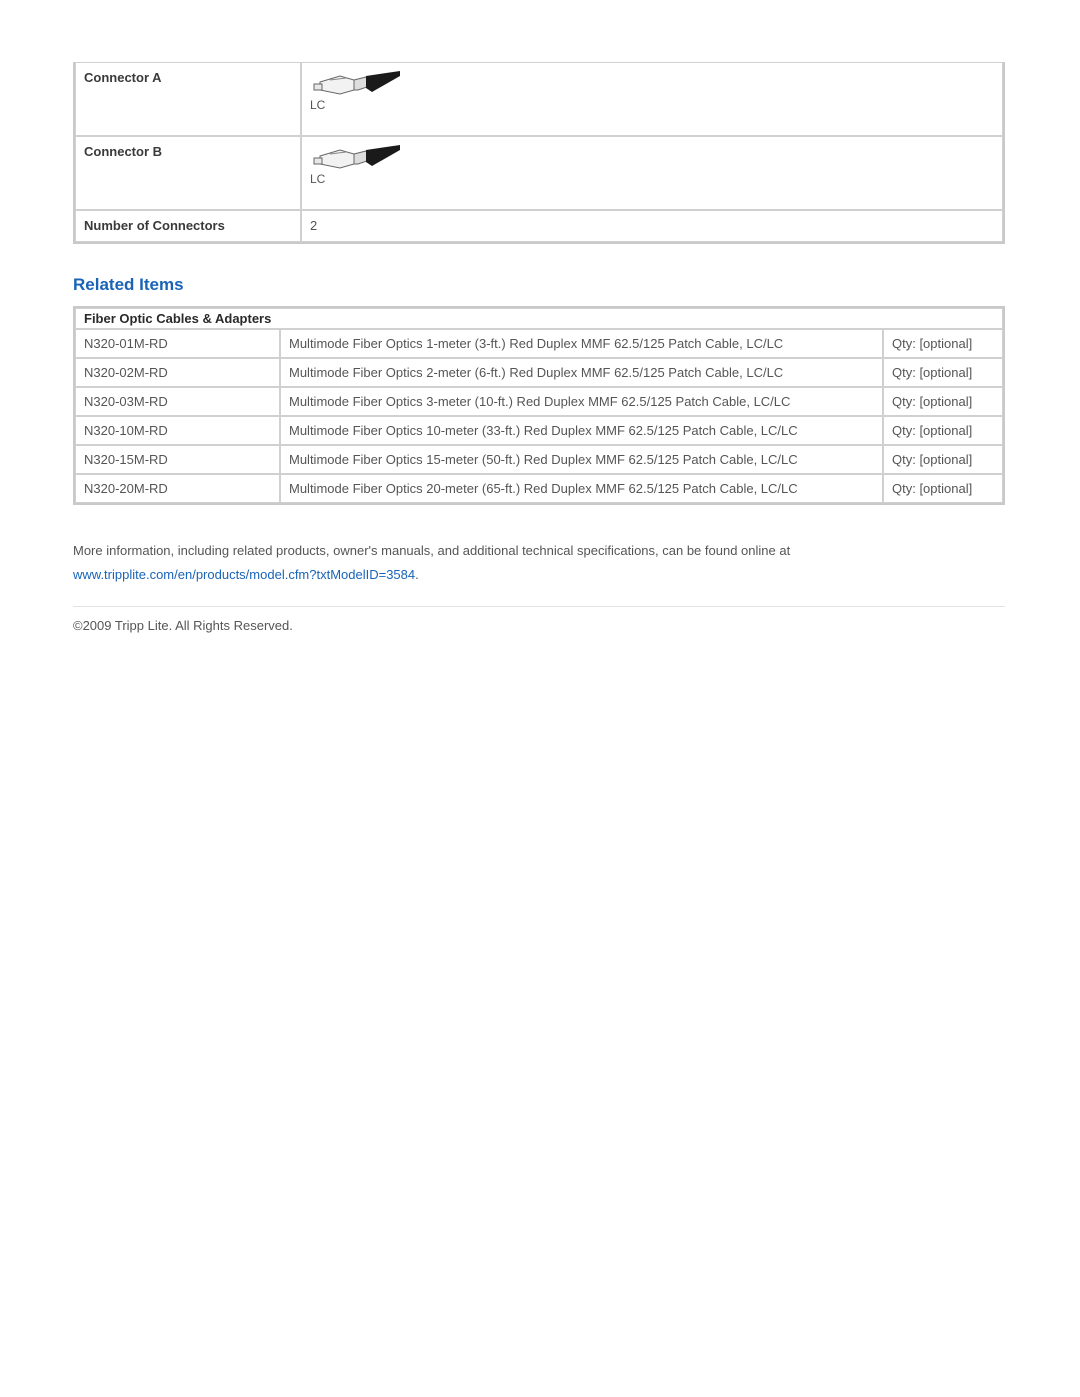 This screenshot has height=1397, width=1080. What do you see at coordinates (177, 488) in the screenshot?
I see `sku-cell: N320-20M-RD` at bounding box center [177, 488].